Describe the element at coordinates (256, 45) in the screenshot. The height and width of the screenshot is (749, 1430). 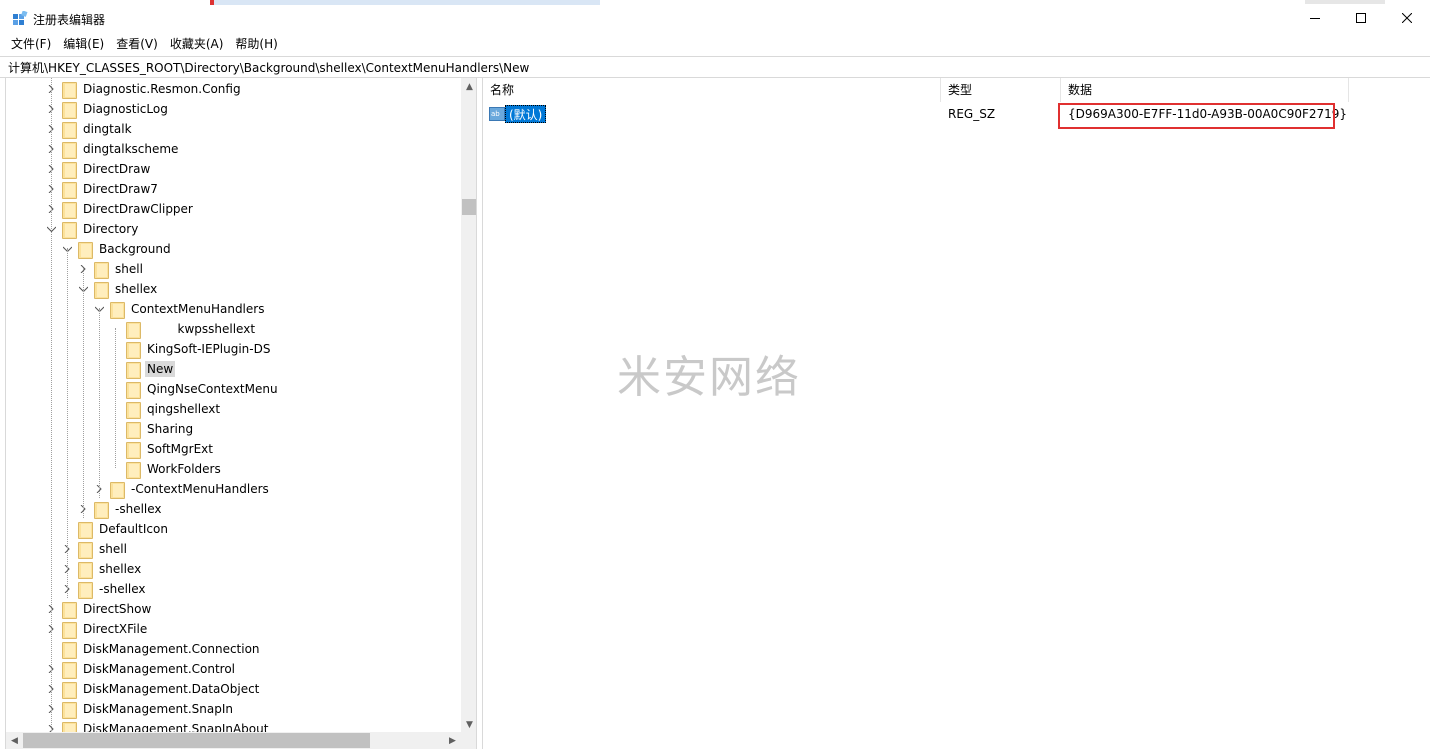
I see `menu-help: 帮助(H)` at that location.